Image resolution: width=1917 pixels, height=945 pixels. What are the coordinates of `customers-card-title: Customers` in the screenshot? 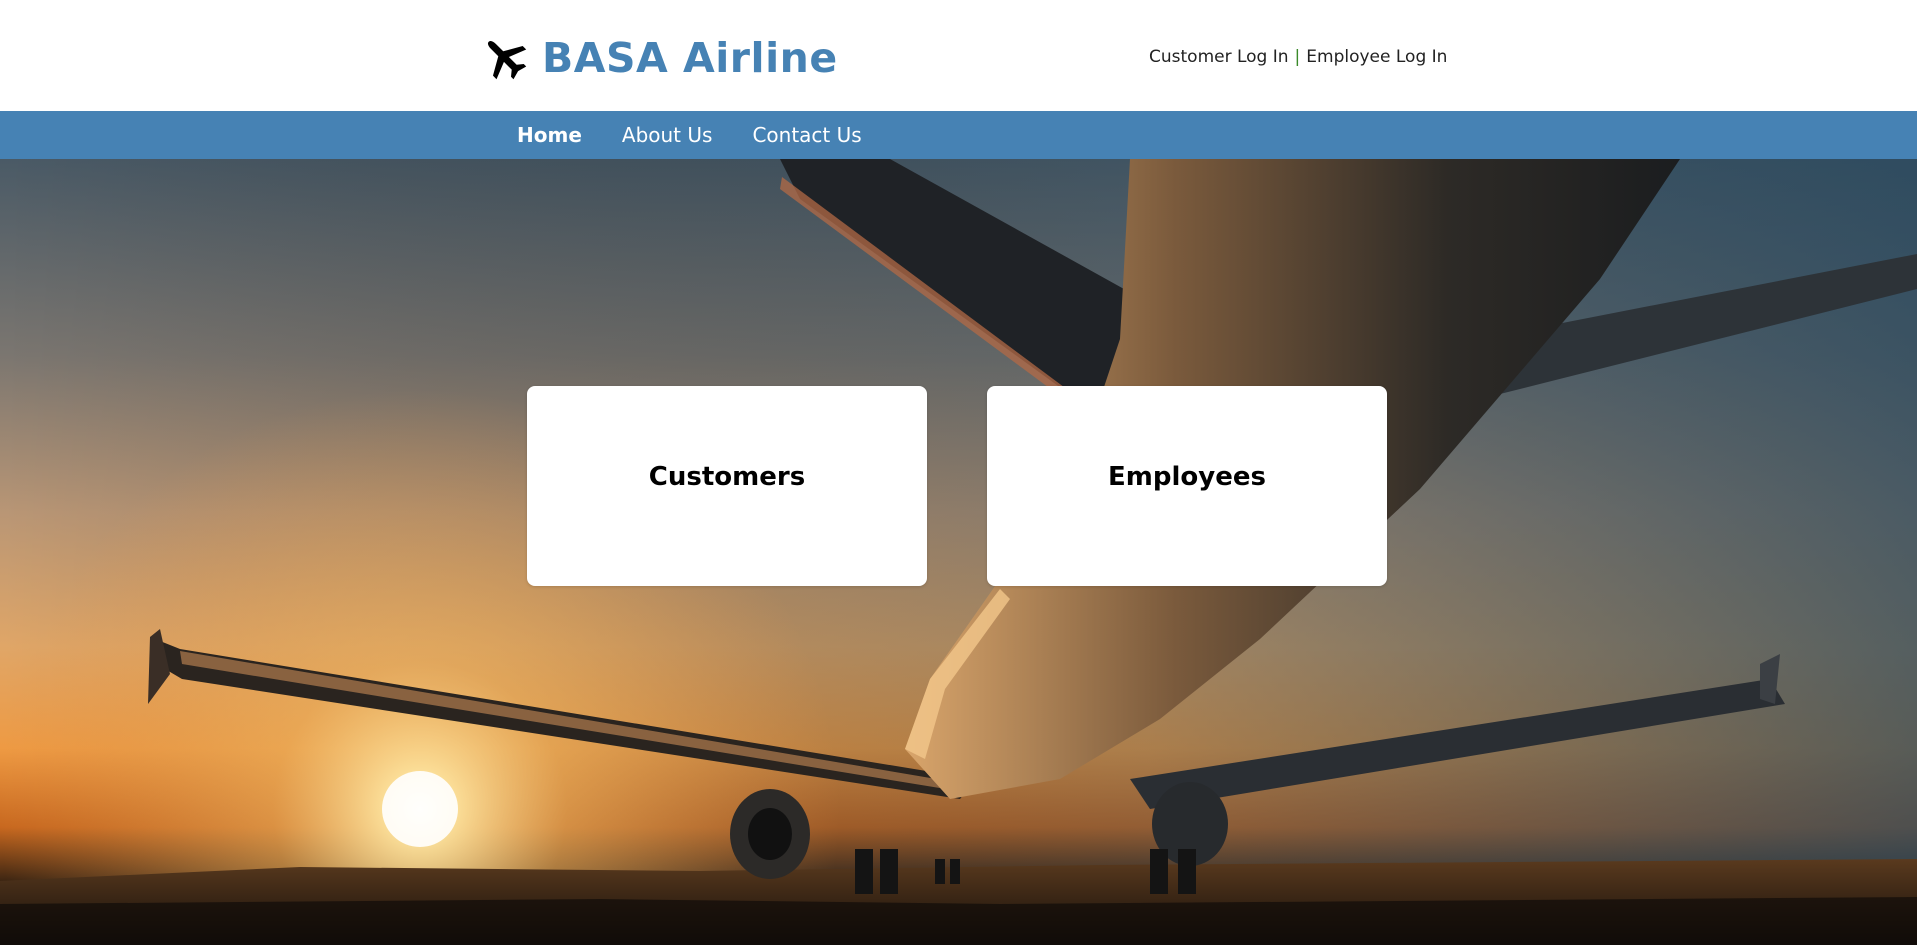 It's located at (727, 477).